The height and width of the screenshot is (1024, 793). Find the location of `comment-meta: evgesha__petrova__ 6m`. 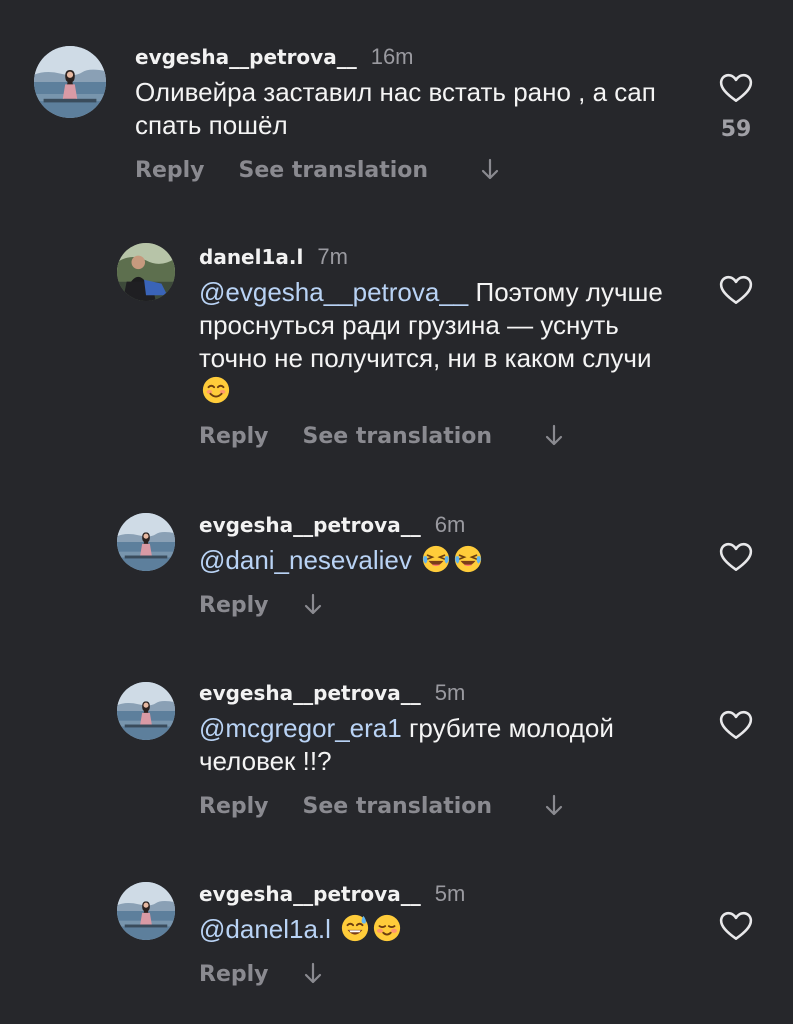

comment-meta: evgesha__petrova__ 6m is located at coordinates (439, 525).